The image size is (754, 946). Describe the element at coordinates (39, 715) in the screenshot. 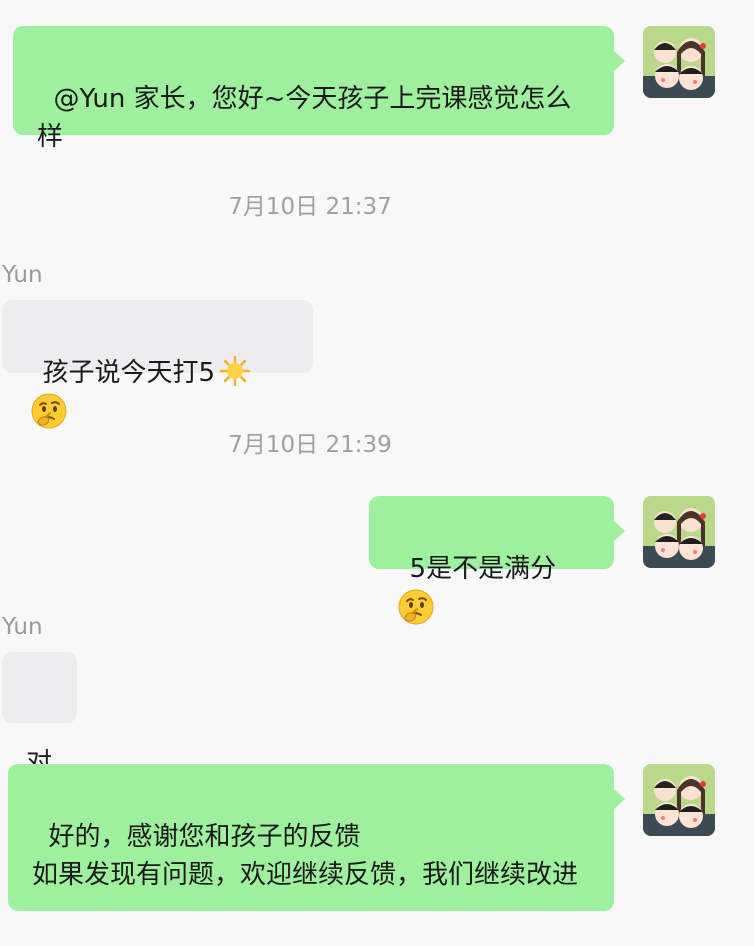

I see `incoming-message-bubble: 对` at that location.